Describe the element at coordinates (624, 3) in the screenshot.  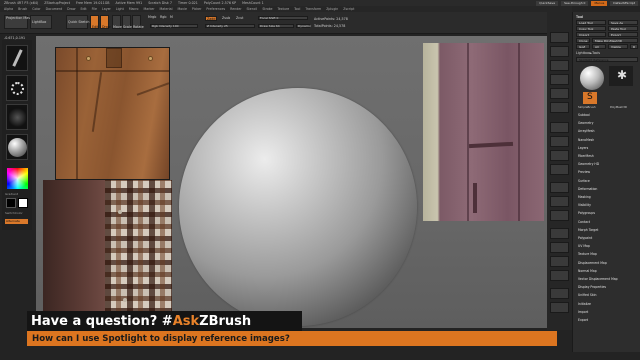
I see `default-zscript-button: DefaultZScript` at that location.